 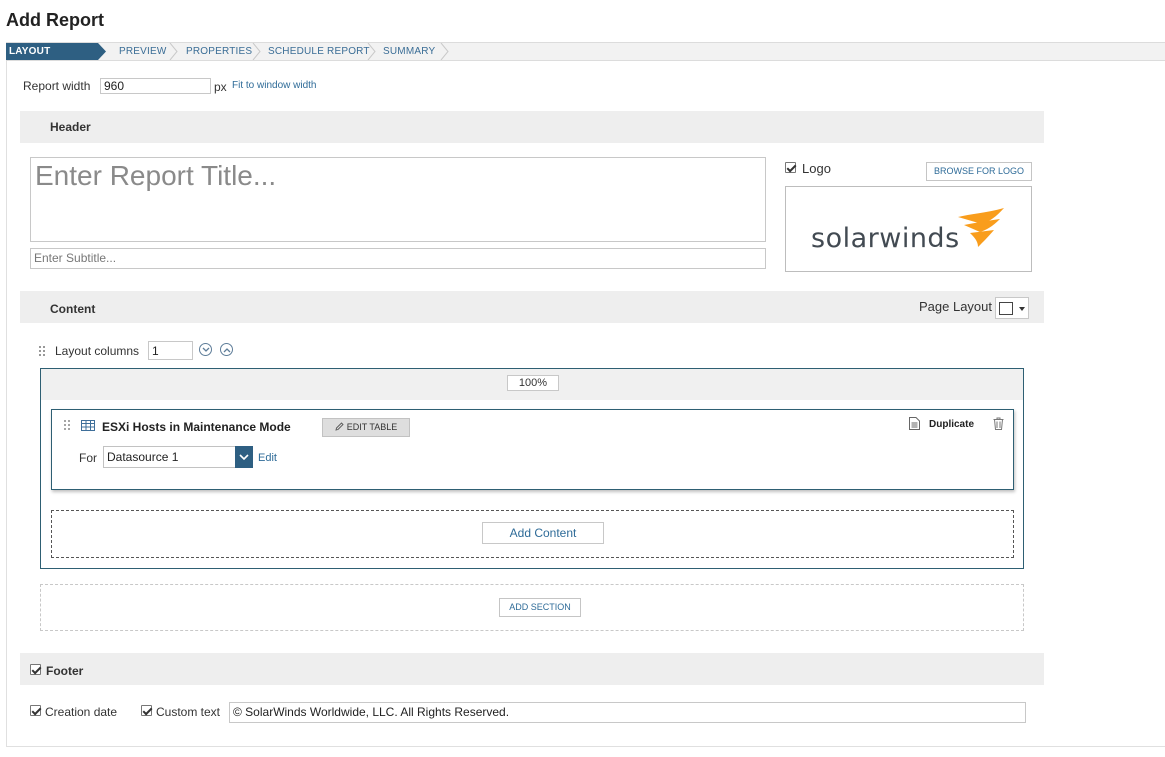 I want to click on datasource-dropdown-button, so click(x=244, y=457).